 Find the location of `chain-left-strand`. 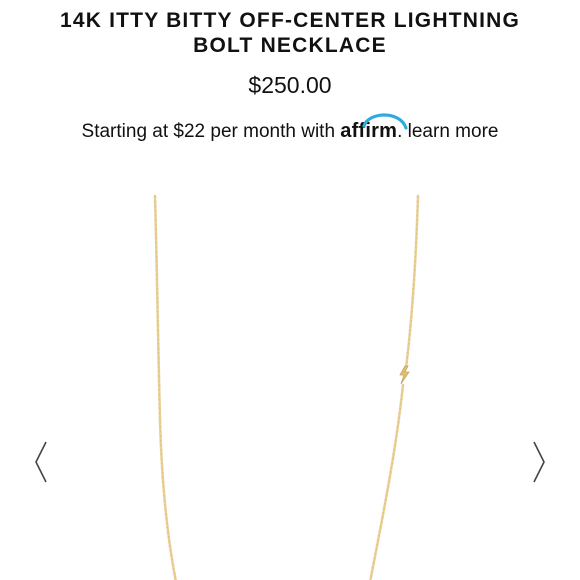

chain-left-strand is located at coordinates (165, 387).